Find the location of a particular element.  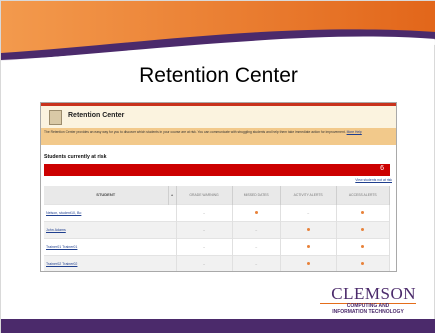

table-row: Nelson, student10, Bo – – is located at coordinates (217, 212).